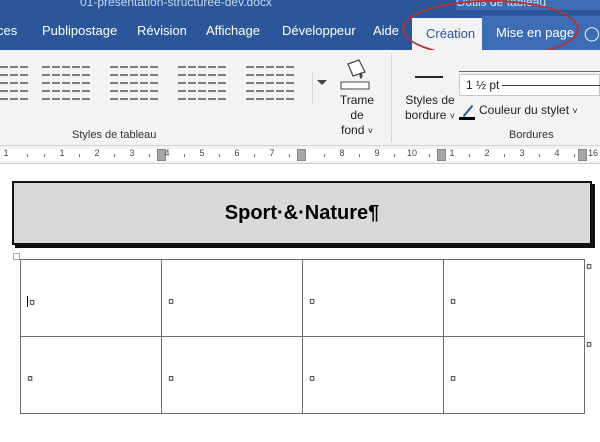 The width and height of the screenshot is (600, 442). Describe the element at coordinates (483, 85) in the screenshot. I see `pen-weight-value: 1 ½ pt` at that location.